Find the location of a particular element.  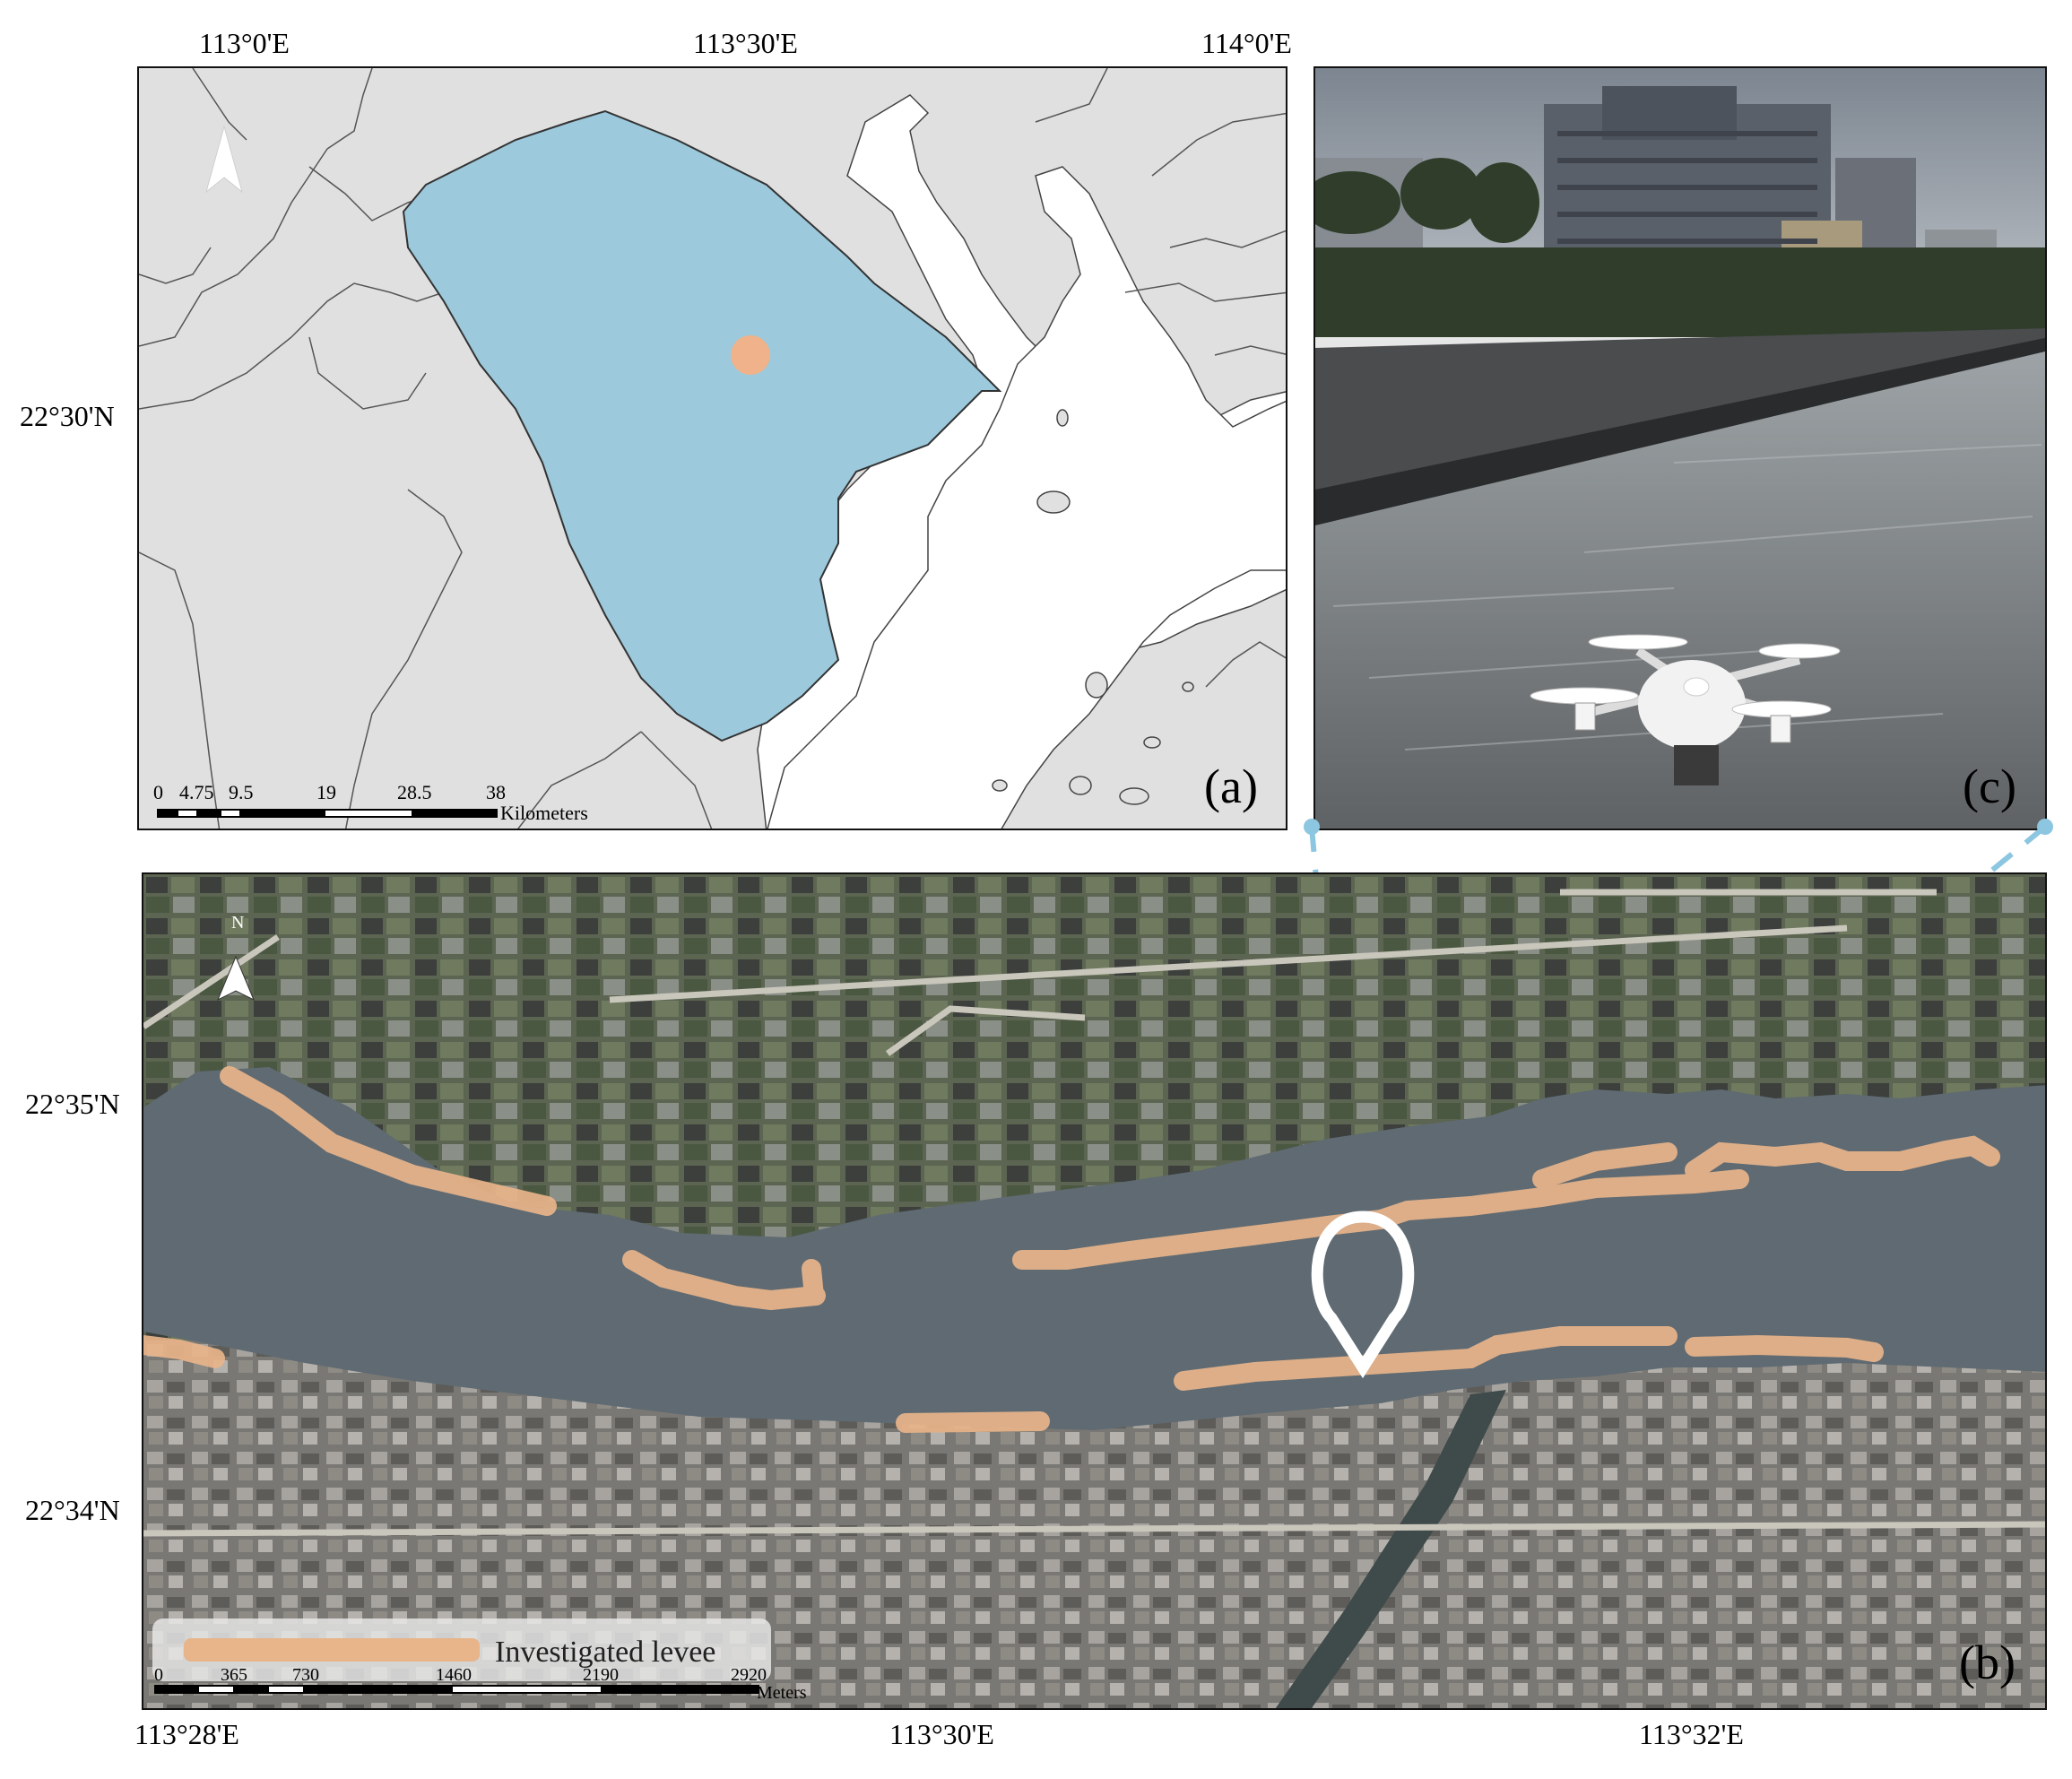

scale-unit-b: Meters is located at coordinates (782, 1693).